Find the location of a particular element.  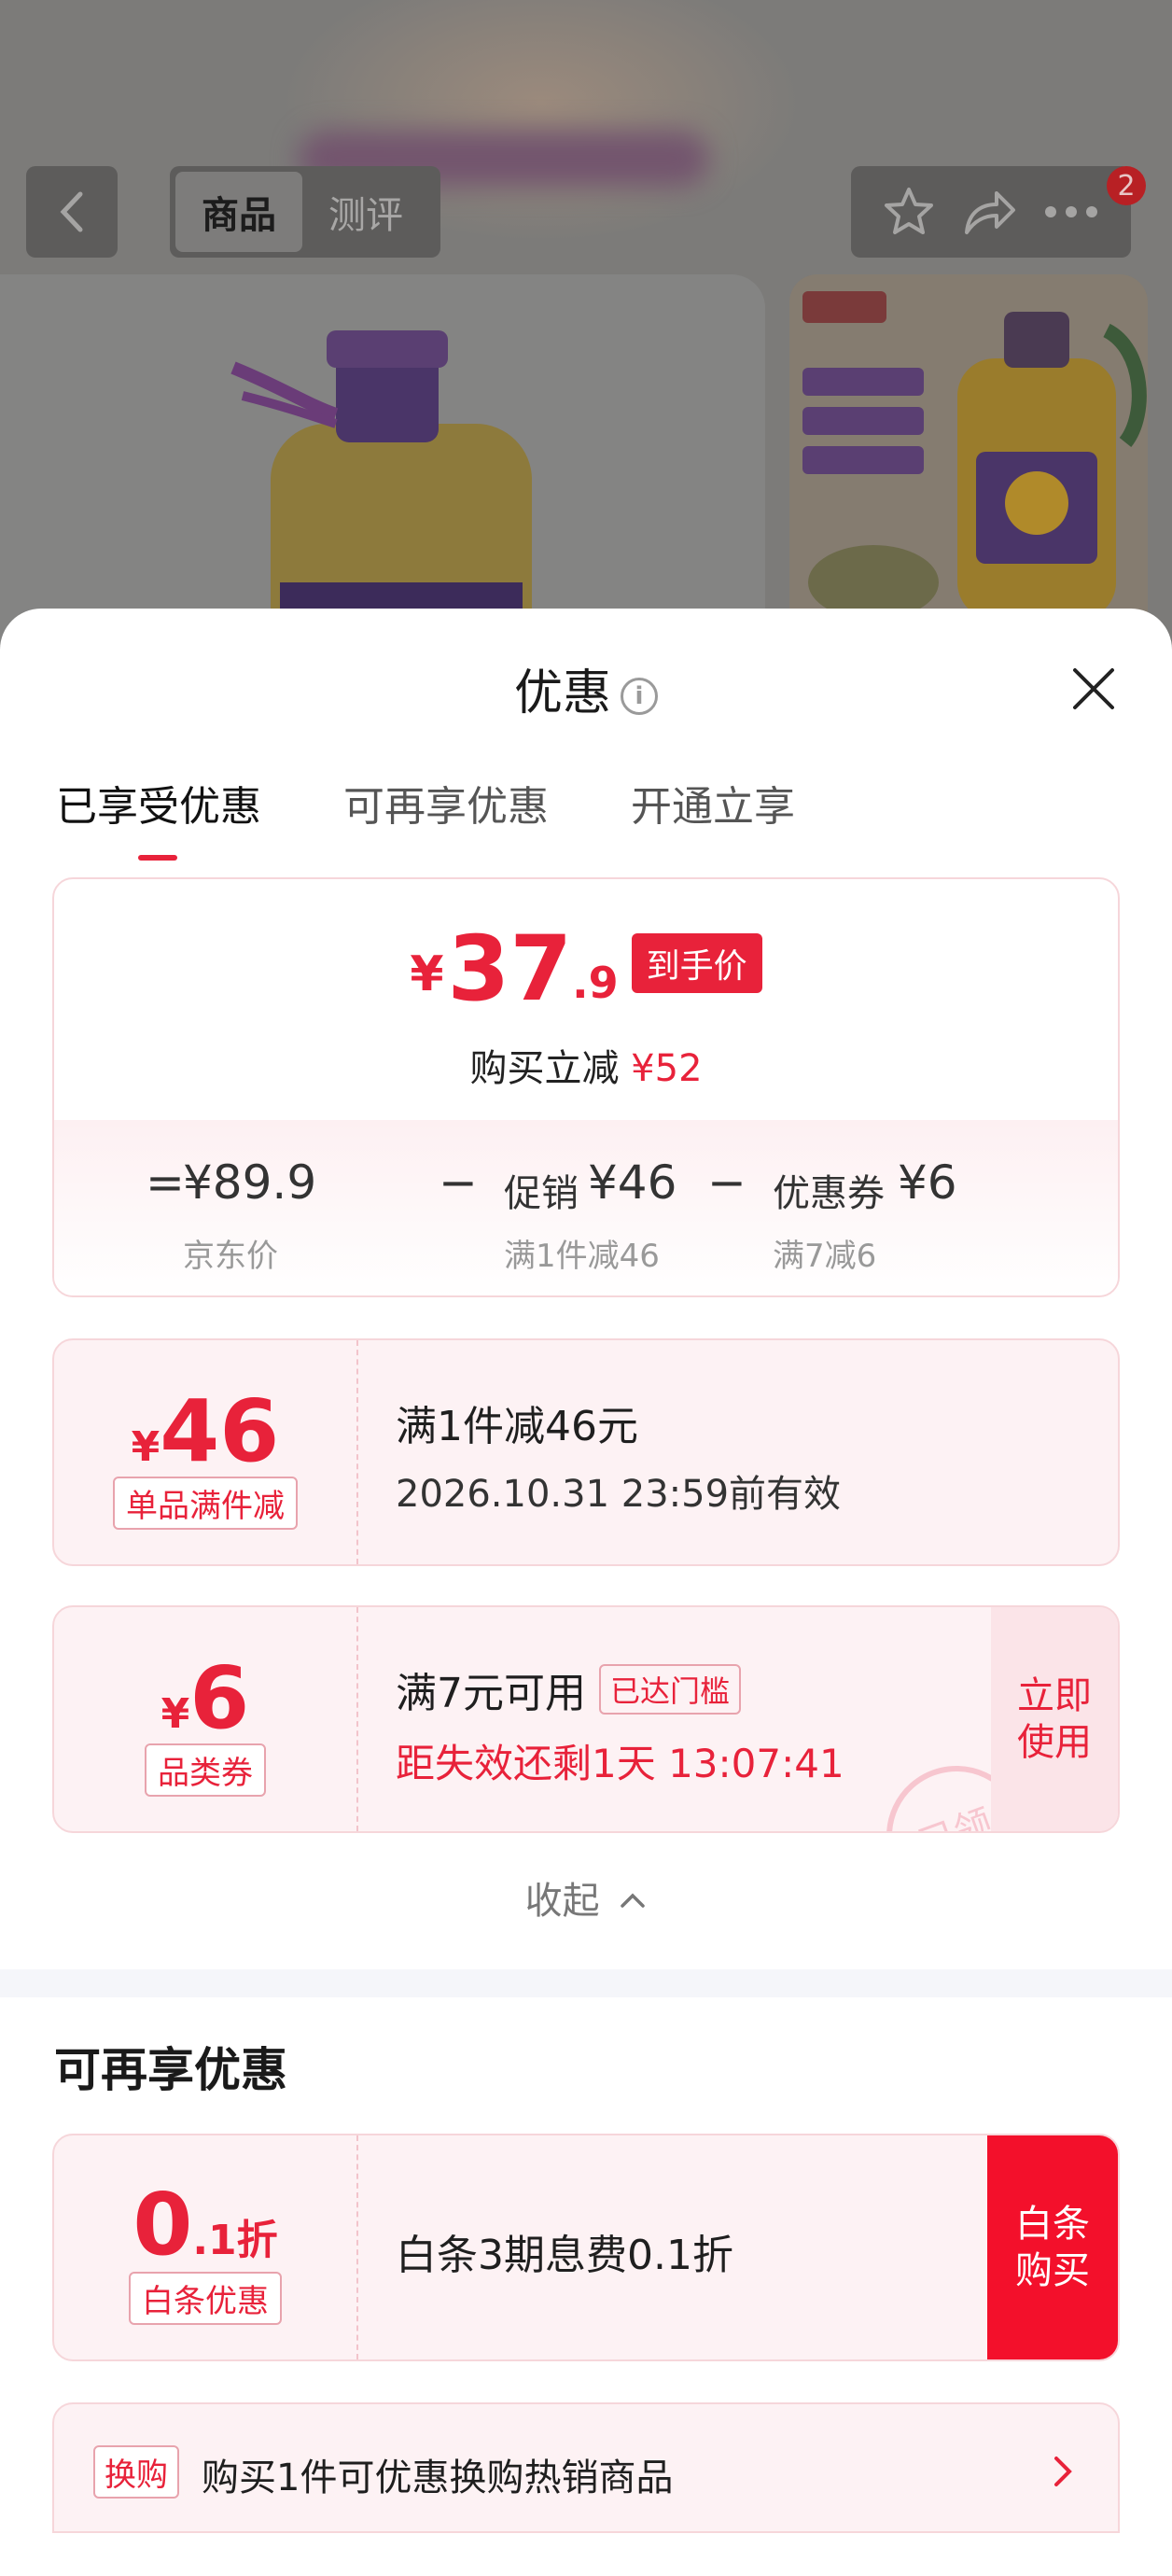

promo-label: 满1件减46 is located at coordinates (582, 1256).